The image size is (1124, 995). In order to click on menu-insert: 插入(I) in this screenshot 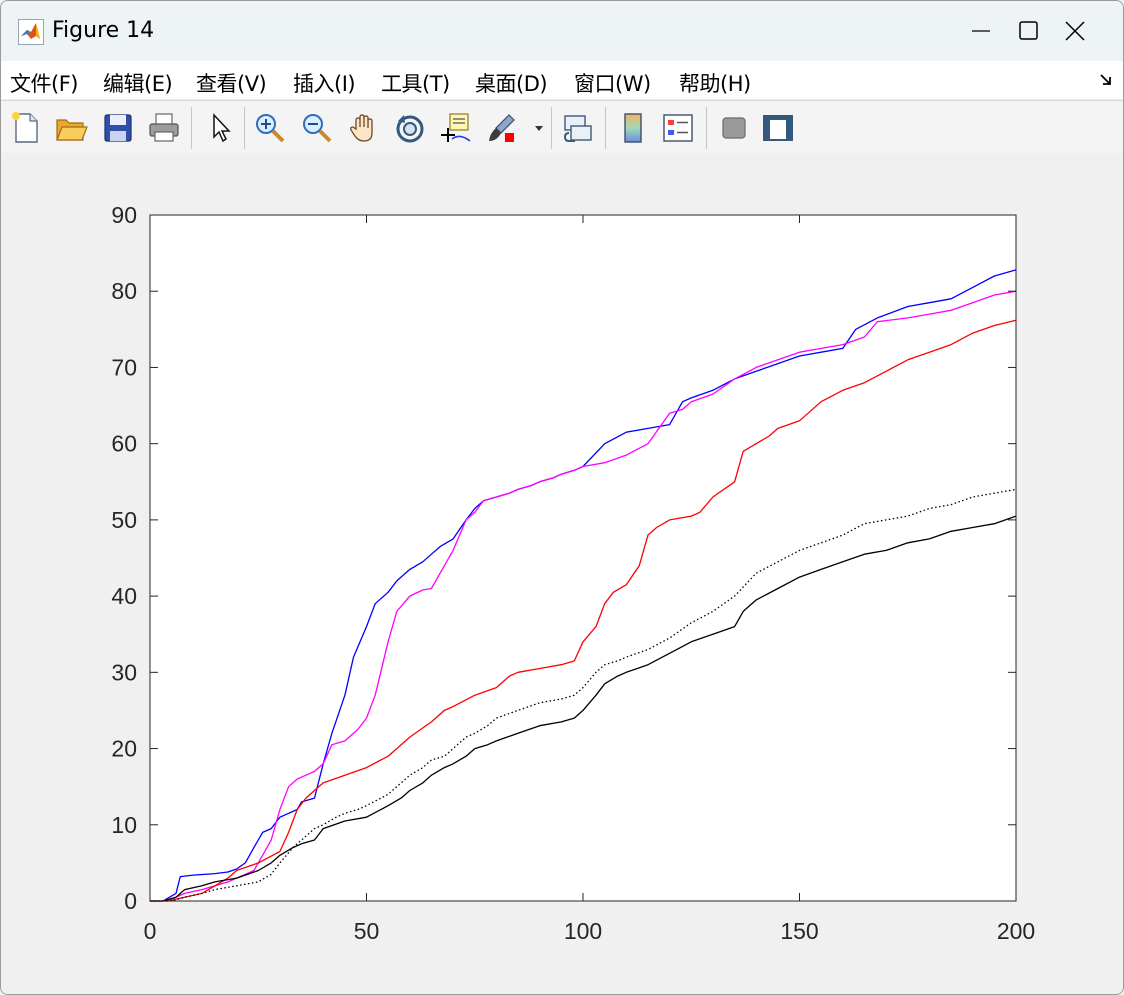, I will do `click(324, 83)`.